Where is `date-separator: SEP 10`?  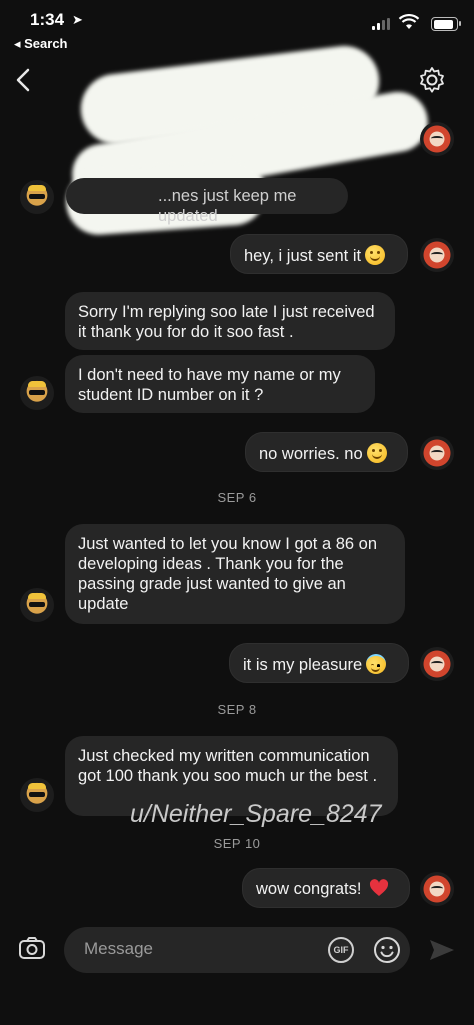 date-separator: SEP 10 is located at coordinates (237, 843).